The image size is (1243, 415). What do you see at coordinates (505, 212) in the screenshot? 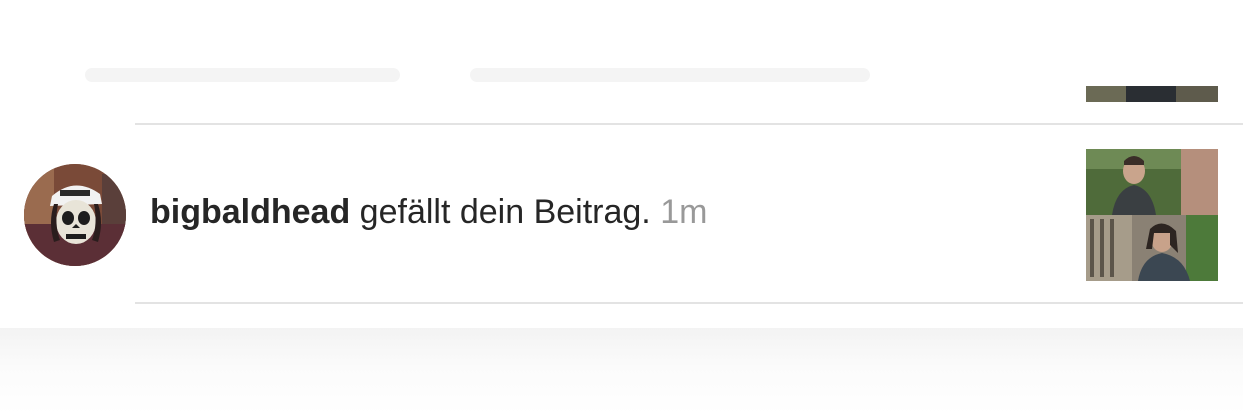
I see `notification-action: gefällt dein Beitrag.` at bounding box center [505, 212].